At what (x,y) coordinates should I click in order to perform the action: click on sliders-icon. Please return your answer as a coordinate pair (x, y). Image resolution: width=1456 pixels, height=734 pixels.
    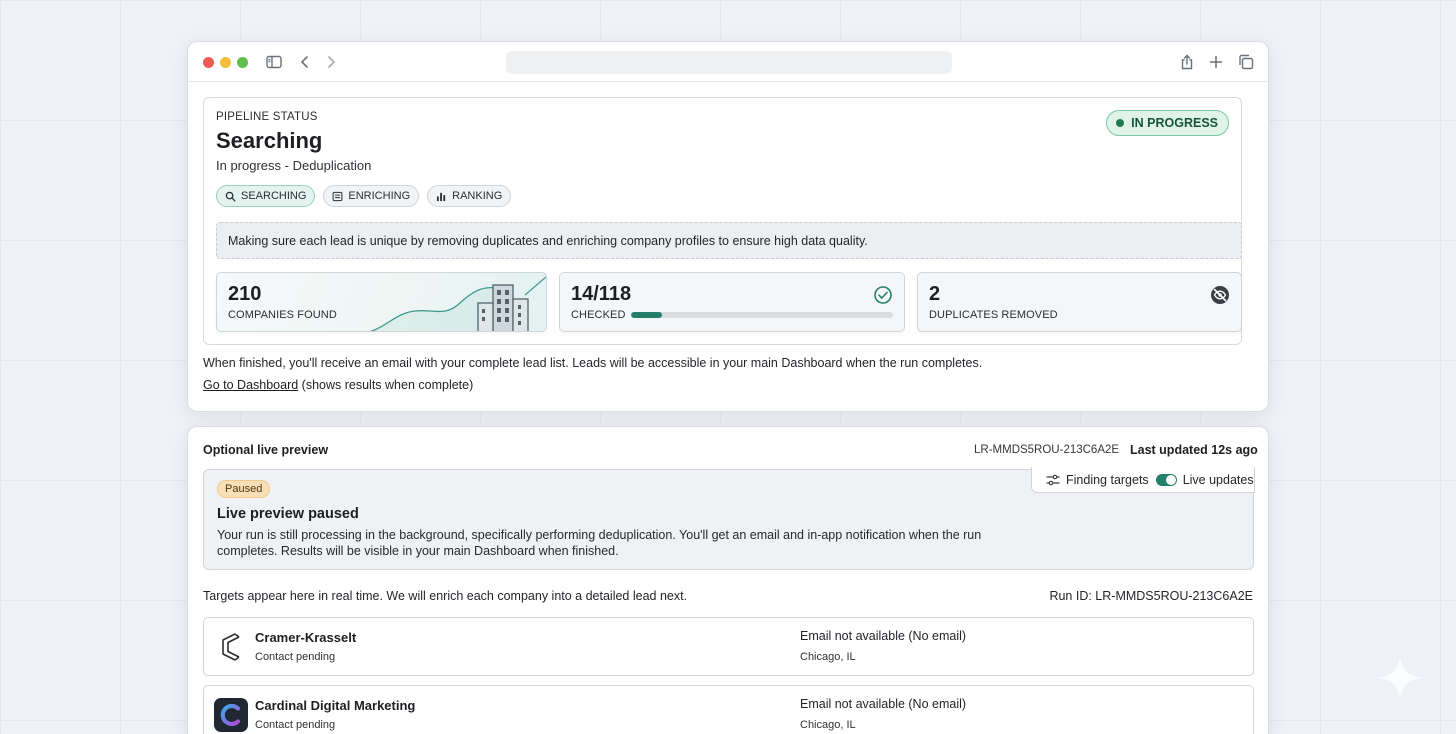
    Looking at the image, I should click on (1056, 480).